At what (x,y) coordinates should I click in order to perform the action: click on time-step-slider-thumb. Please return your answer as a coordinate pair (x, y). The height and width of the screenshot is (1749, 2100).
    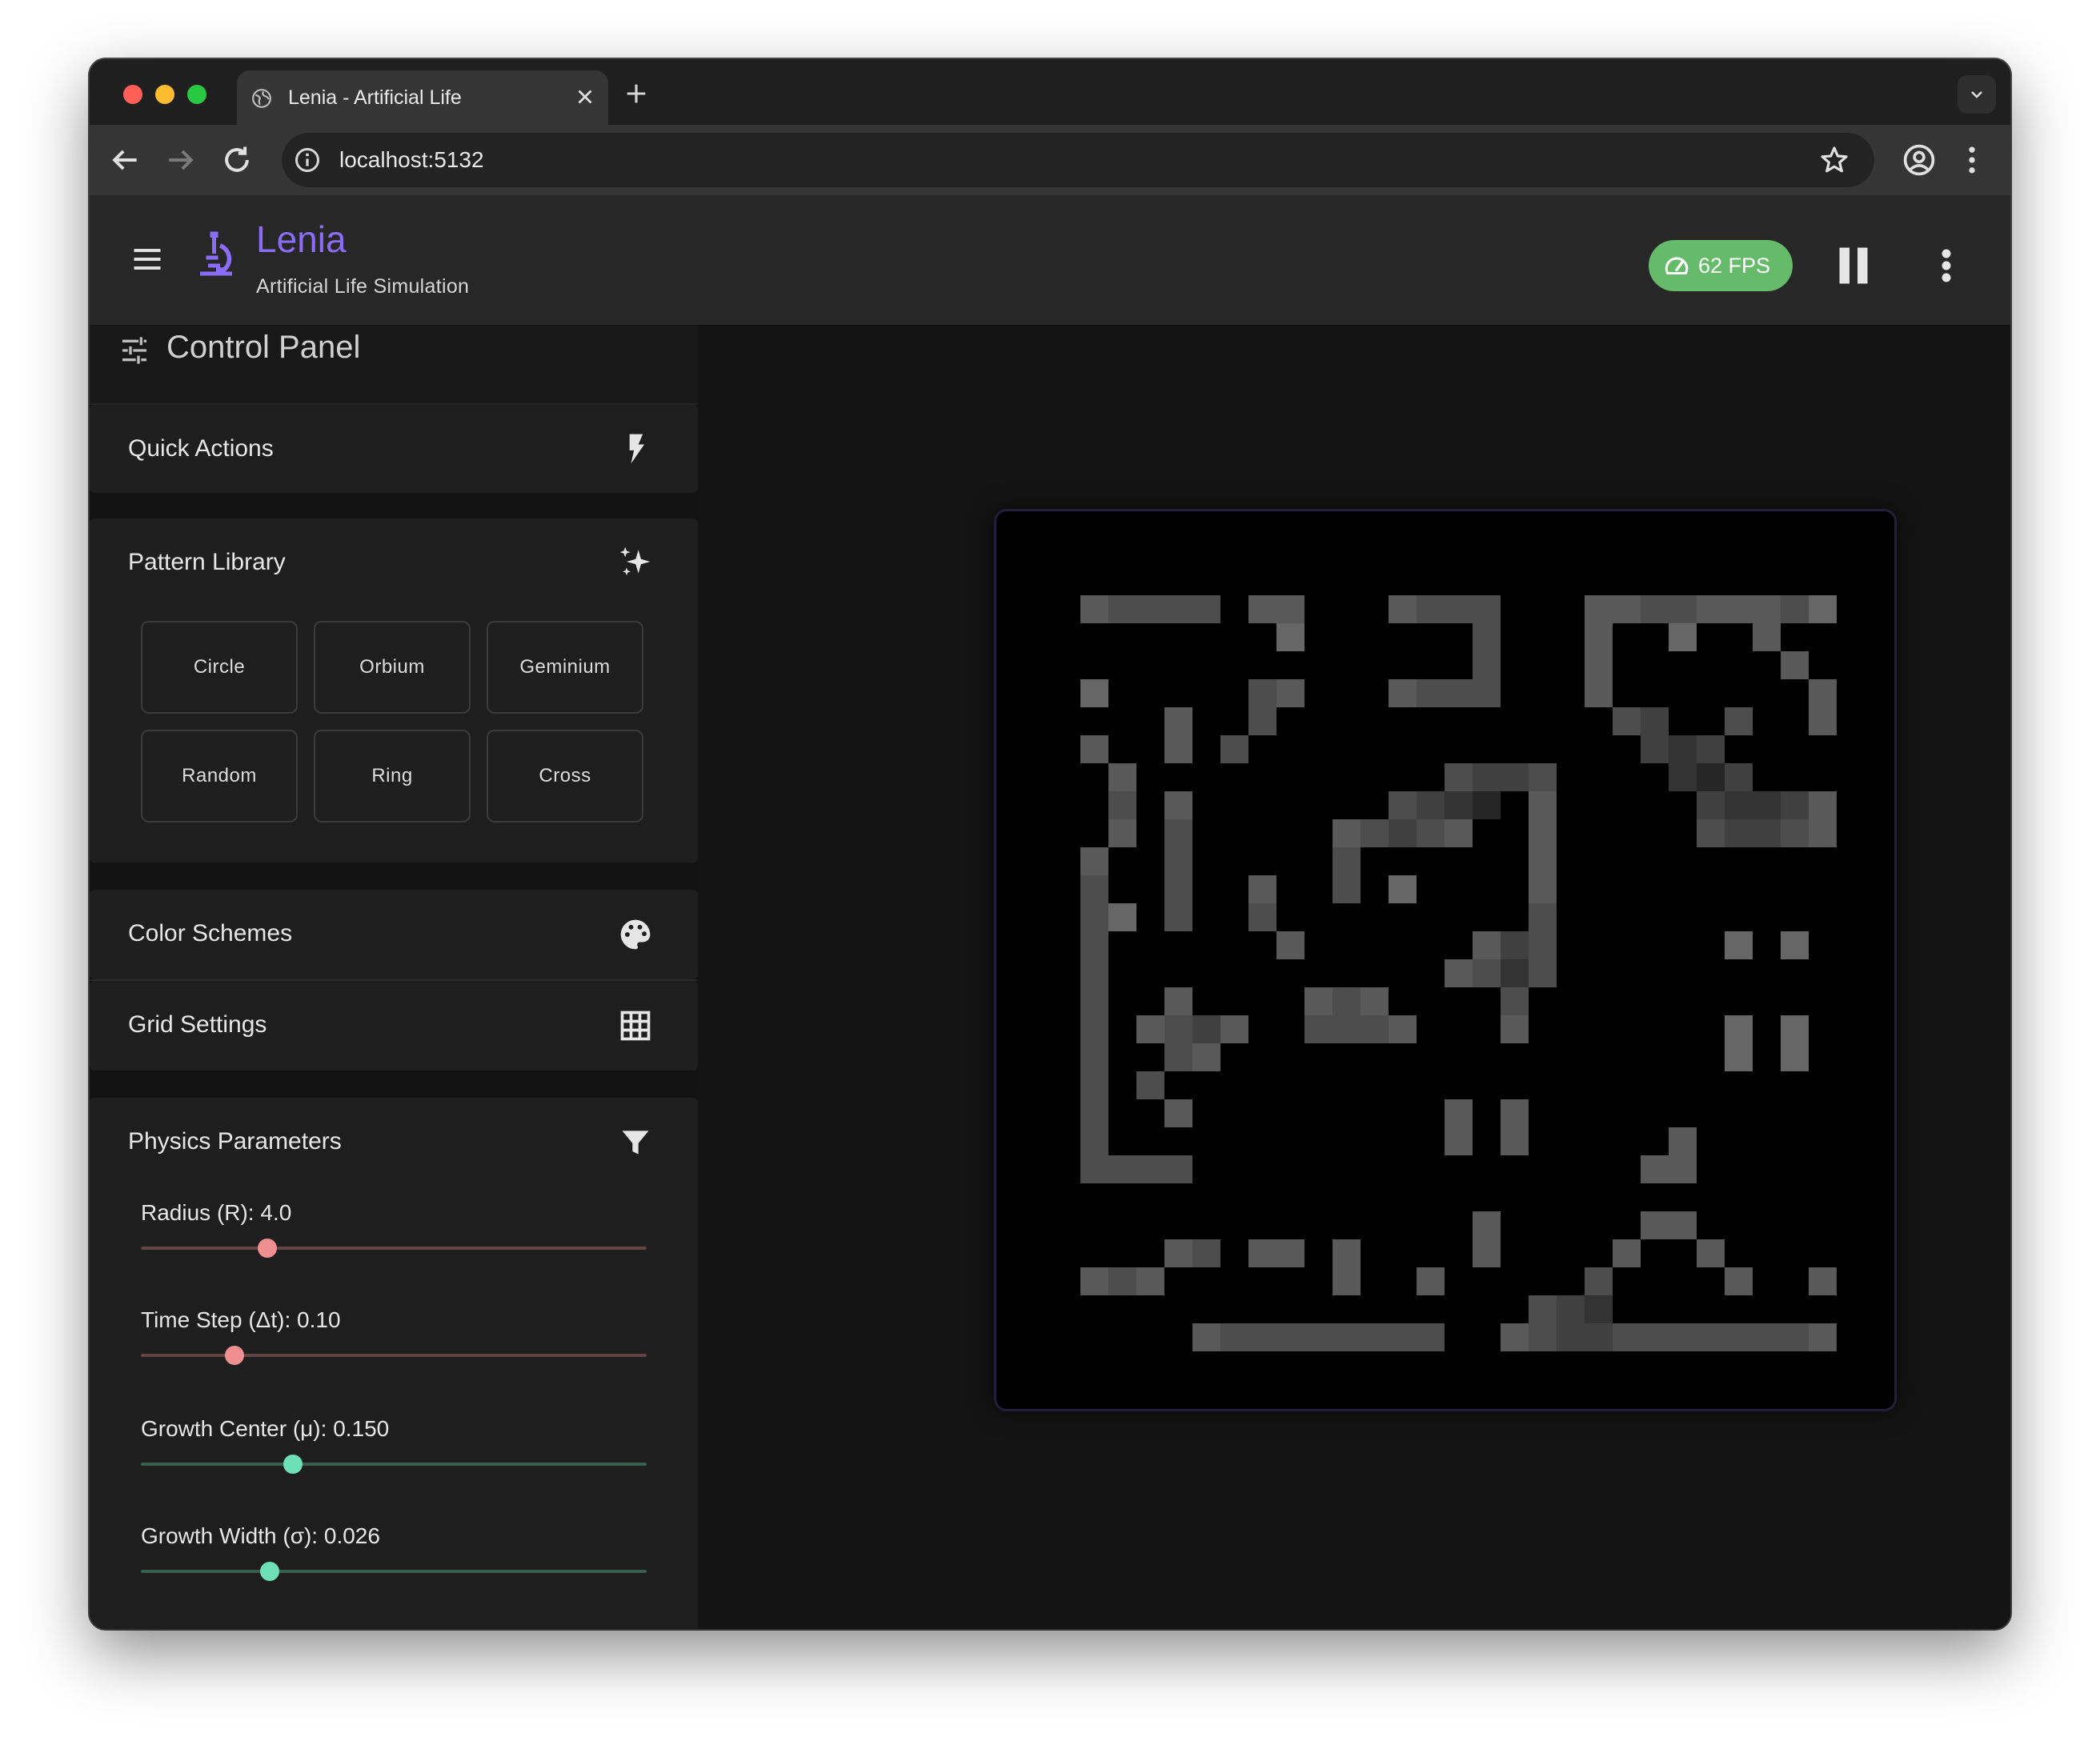
    Looking at the image, I should click on (234, 1355).